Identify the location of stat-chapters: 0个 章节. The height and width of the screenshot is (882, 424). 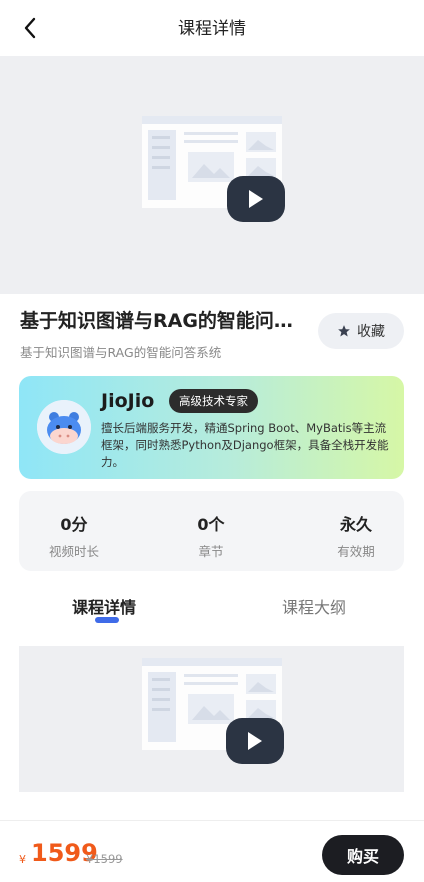
(211, 535).